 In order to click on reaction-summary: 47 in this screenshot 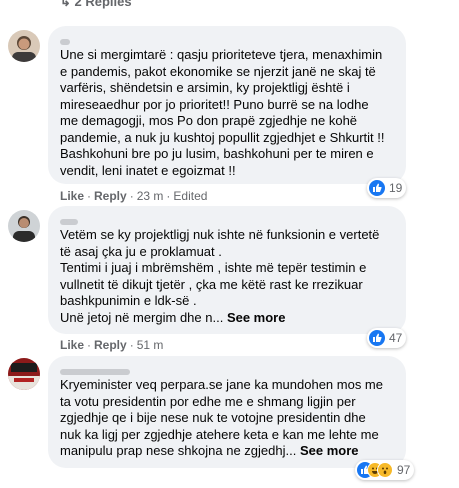, I will do `click(387, 338)`.